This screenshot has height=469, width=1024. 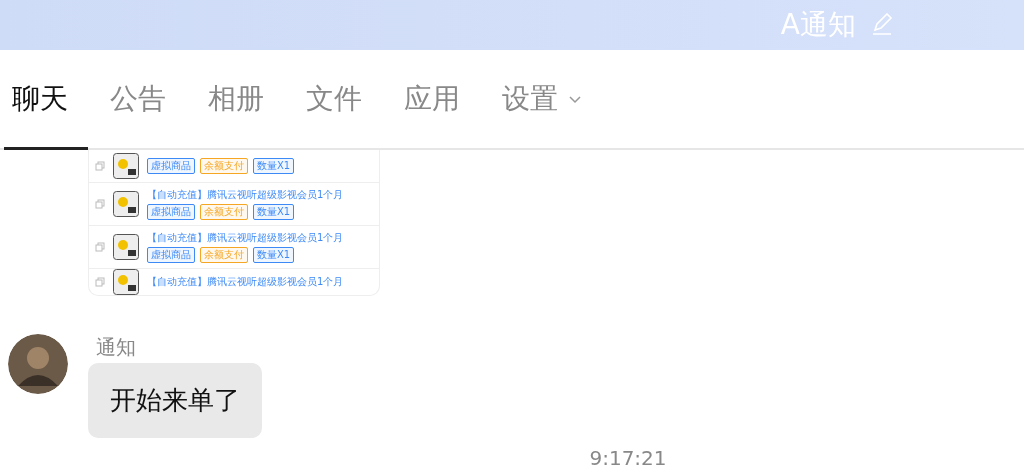 I want to click on tab: 文件, so click(x=340, y=100).